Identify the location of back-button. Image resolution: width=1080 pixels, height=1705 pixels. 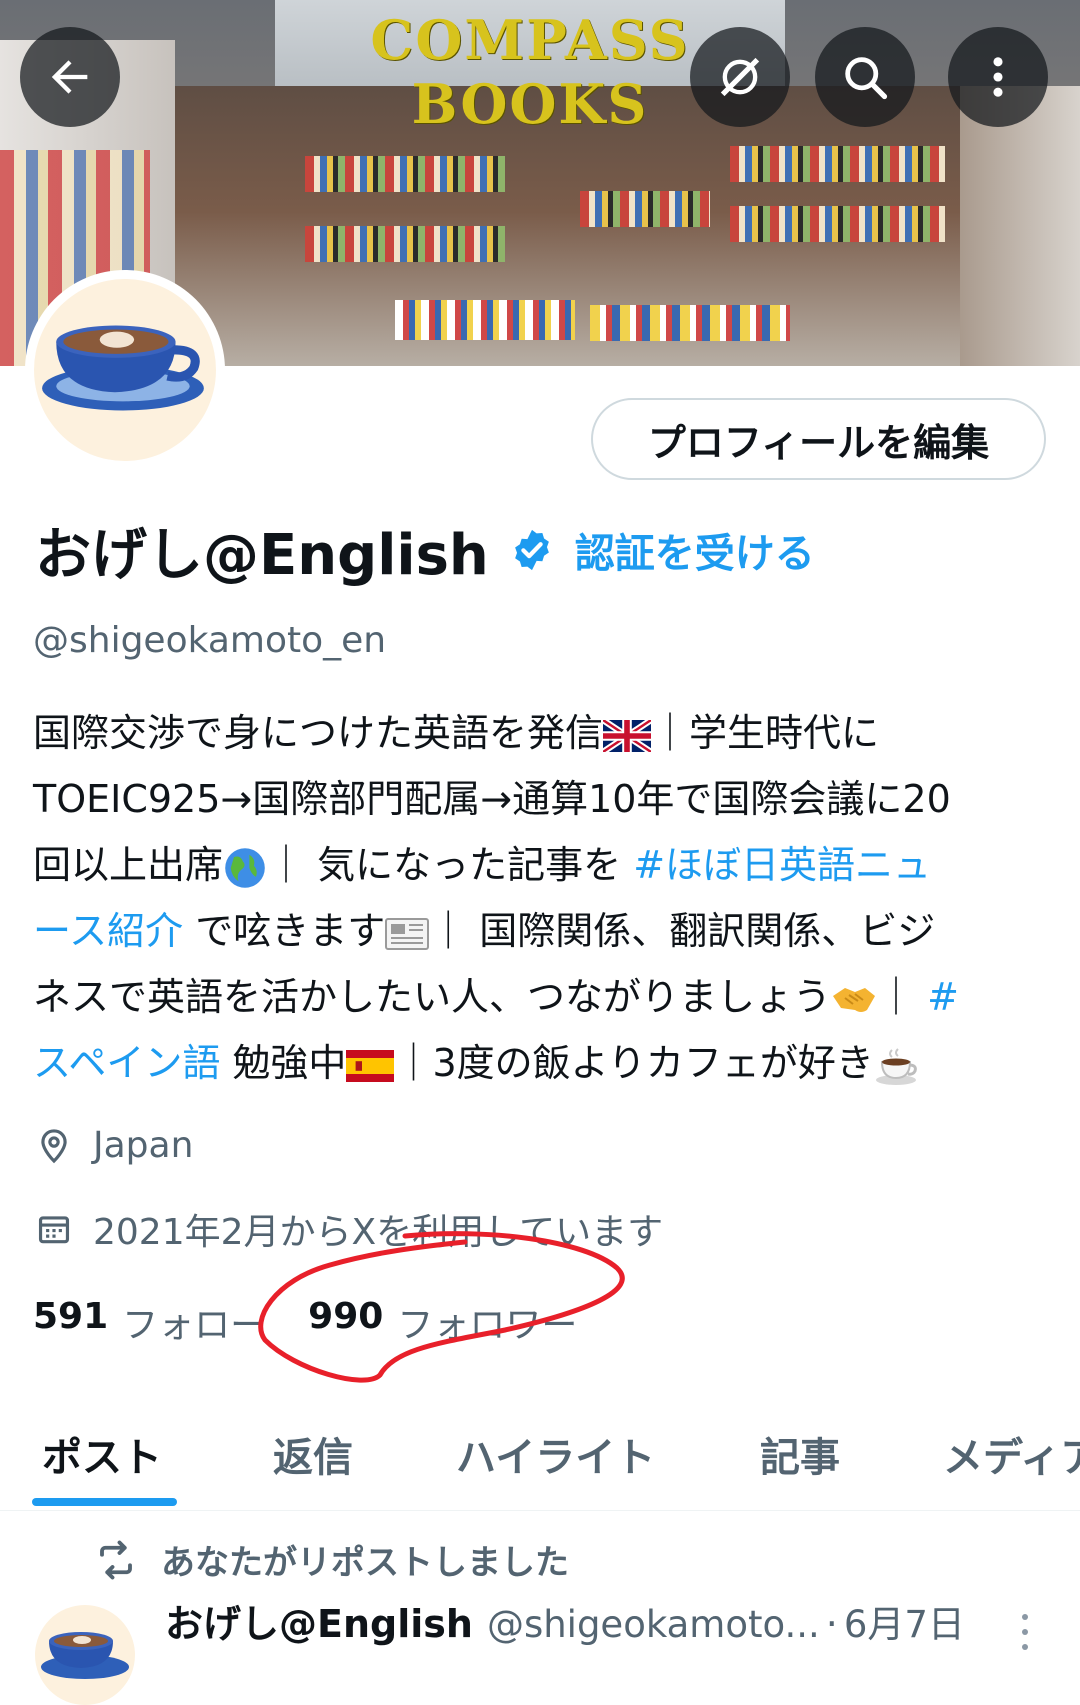
(70, 77).